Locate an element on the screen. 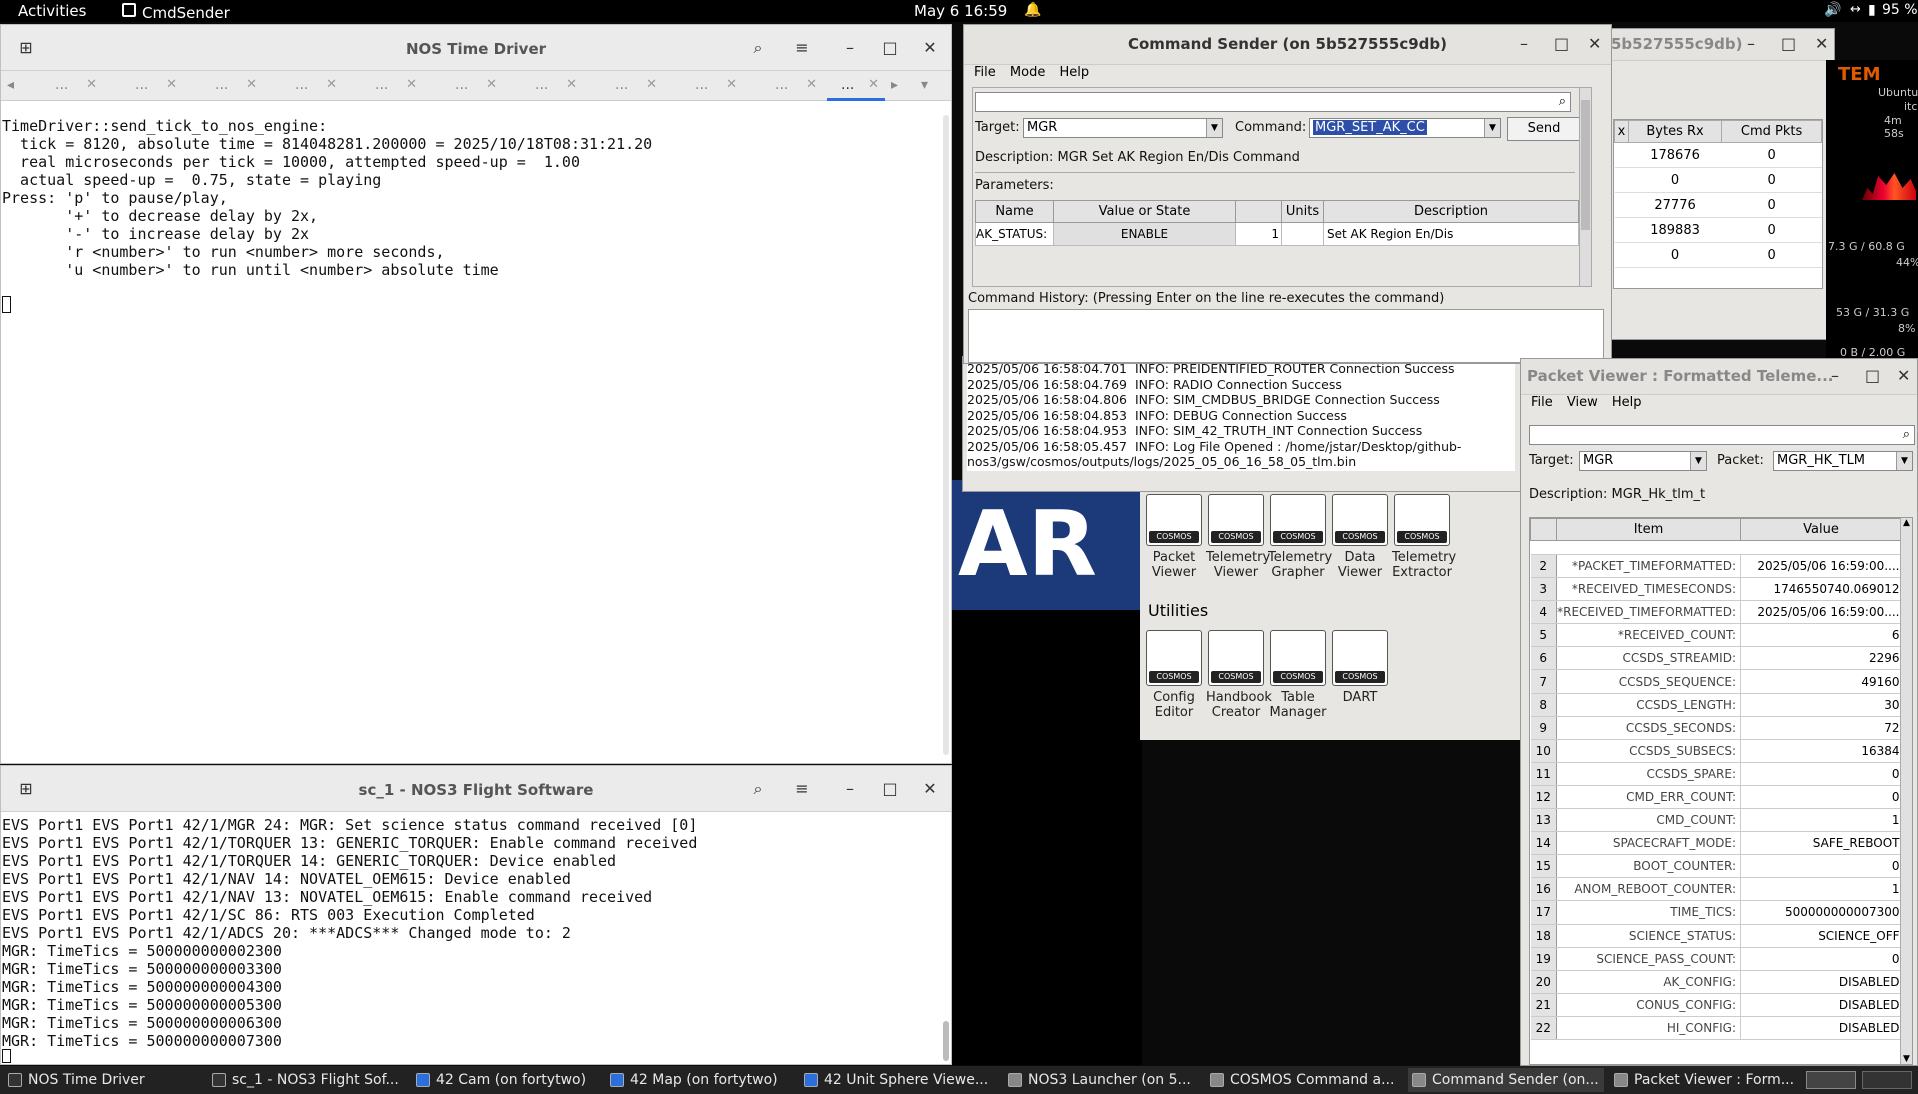 The width and height of the screenshot is (1918, 1094). scrollbar: ▲ ▼ is located at coordinates (1906, 791).